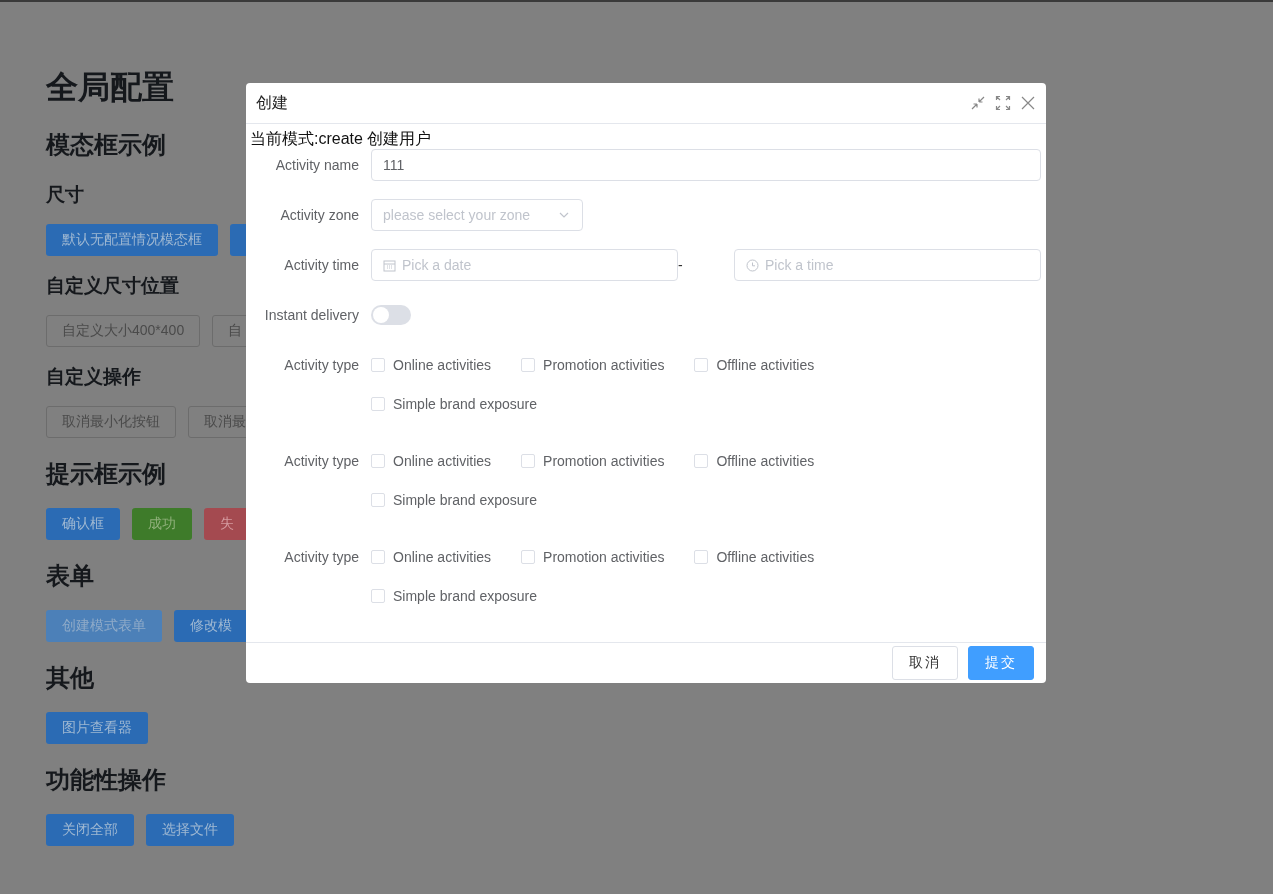 The width and height of the screenshot is (1273, 894). Describe the element at coordinates (106, 145) in the screenshot. I see `section-heading: 模态框示例` at that location.